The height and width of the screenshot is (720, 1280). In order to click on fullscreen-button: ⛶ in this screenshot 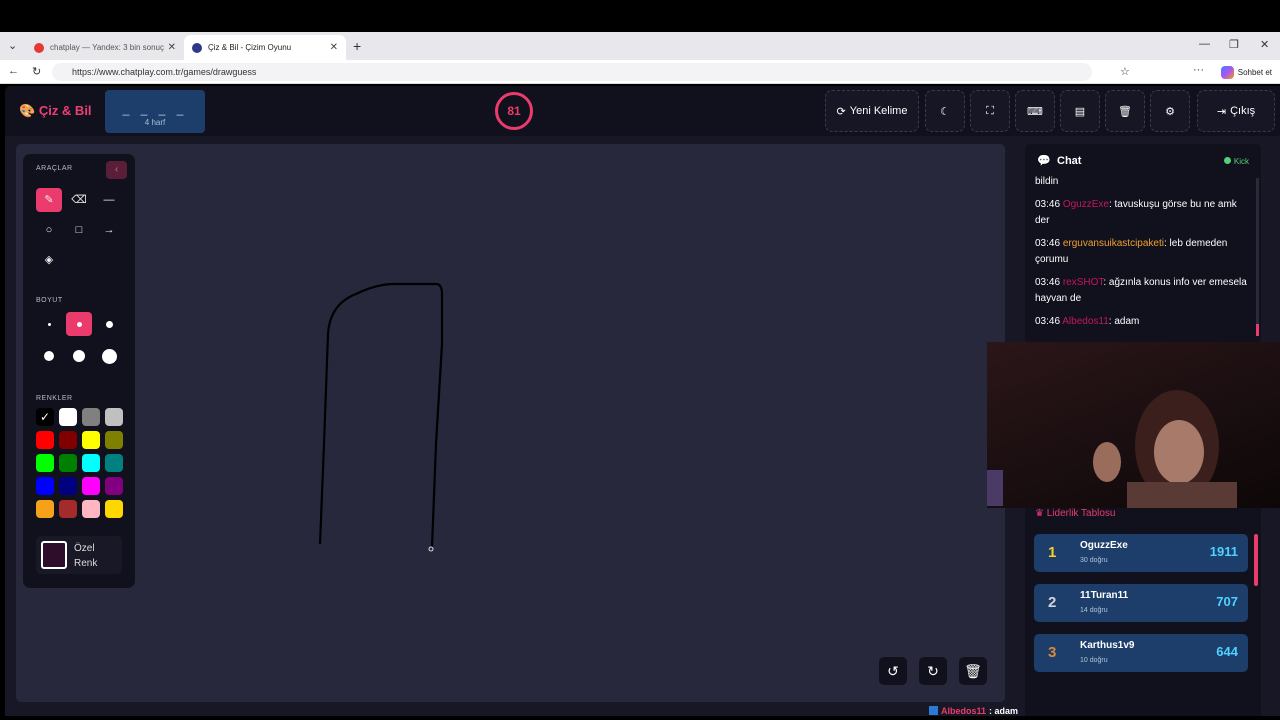, I will do `click(990, 111)`.